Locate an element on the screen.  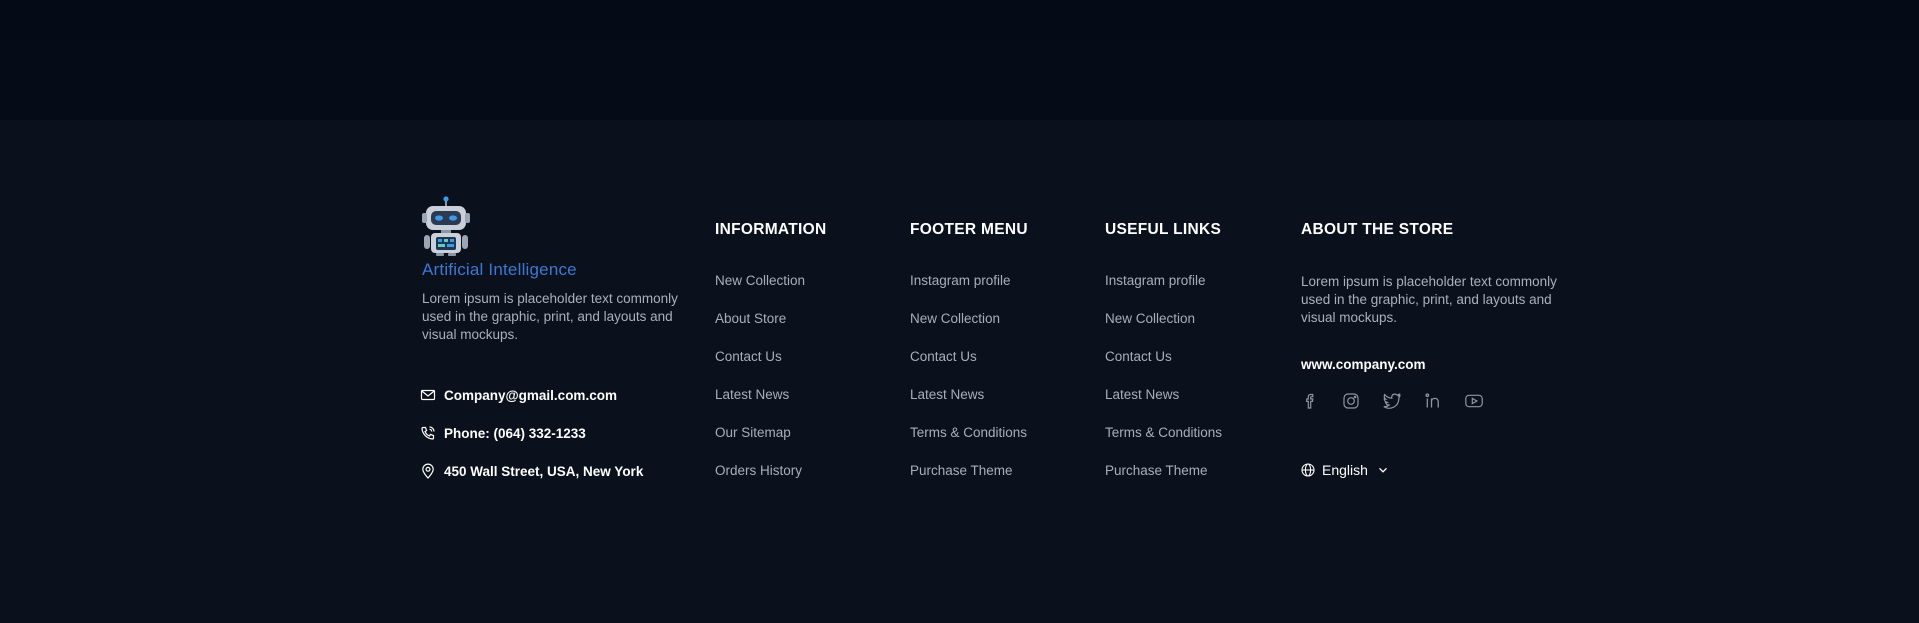
information-link: Contact Us is located at coordinates (748, 356).